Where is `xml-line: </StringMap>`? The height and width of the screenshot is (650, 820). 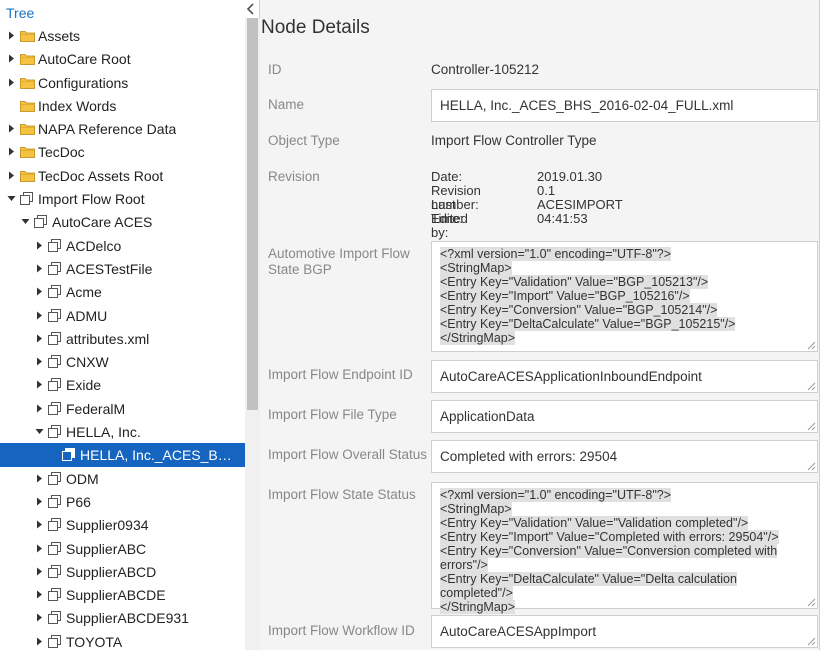
xml-line: </StringMap> is located at coordinates (624, 338).